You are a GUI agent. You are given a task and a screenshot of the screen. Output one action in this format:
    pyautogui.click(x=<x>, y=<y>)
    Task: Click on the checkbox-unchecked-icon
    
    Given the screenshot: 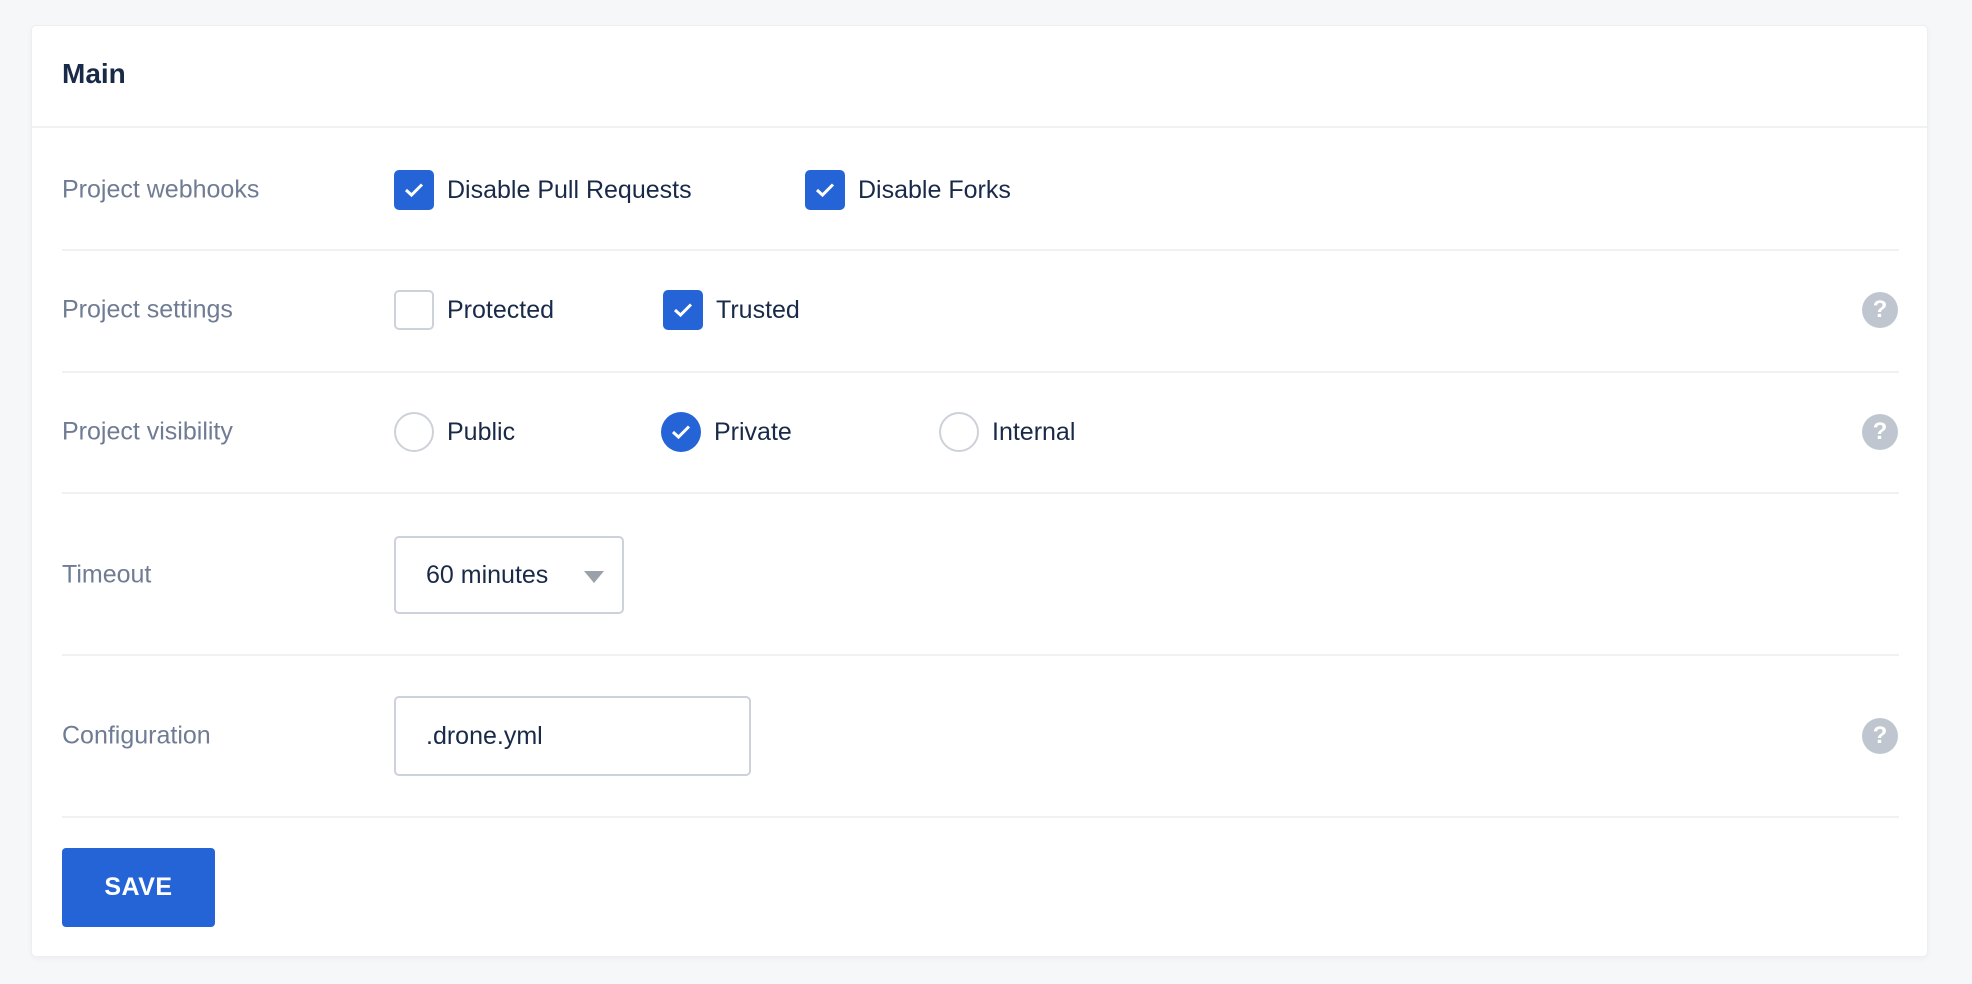 What is the action you would take?
    pyautogui.click(x=414, y=310)
    